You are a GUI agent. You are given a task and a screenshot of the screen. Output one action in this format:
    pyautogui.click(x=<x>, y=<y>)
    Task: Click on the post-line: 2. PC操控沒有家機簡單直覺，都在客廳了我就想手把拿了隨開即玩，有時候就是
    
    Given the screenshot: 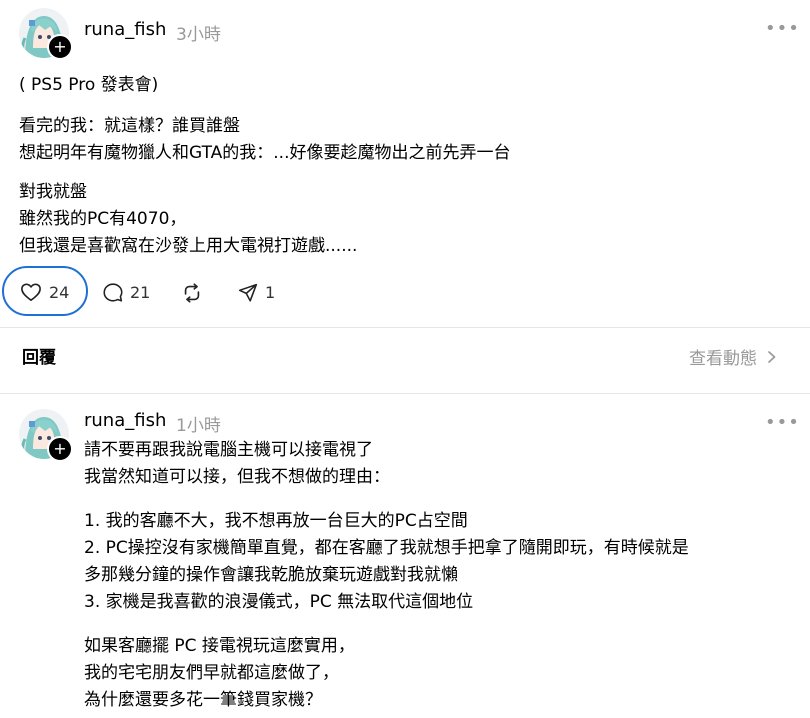 What is the action you would take?
    pyautogui.click(x=386, y=548)
    